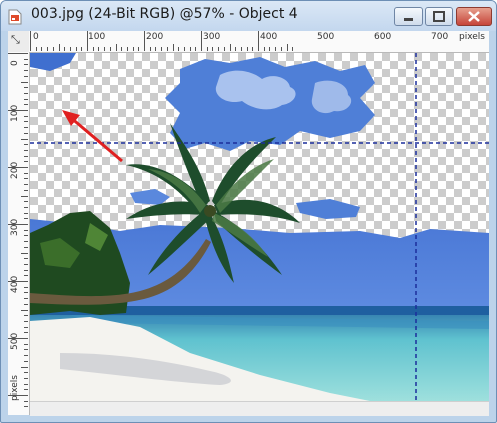 The width and height of the screenshot is (497, 423). What do you see at coordinates (15, 388) in the screenshot?
I see `v-ruler-unit: pixels` at bounding box center [15, 388].